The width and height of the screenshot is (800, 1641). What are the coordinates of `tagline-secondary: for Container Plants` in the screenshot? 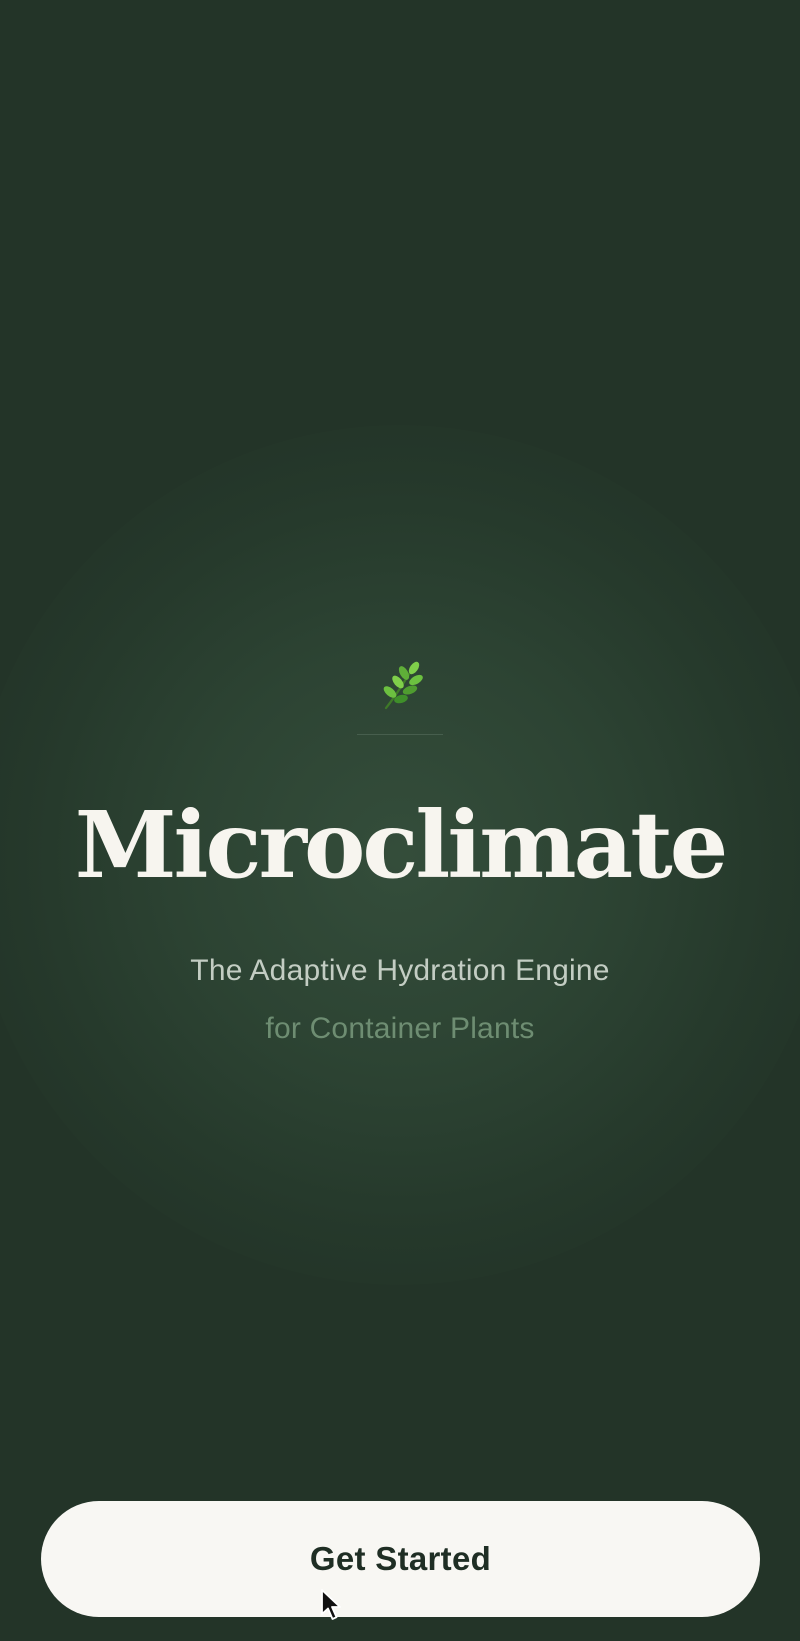 It's located at (400, 1029).